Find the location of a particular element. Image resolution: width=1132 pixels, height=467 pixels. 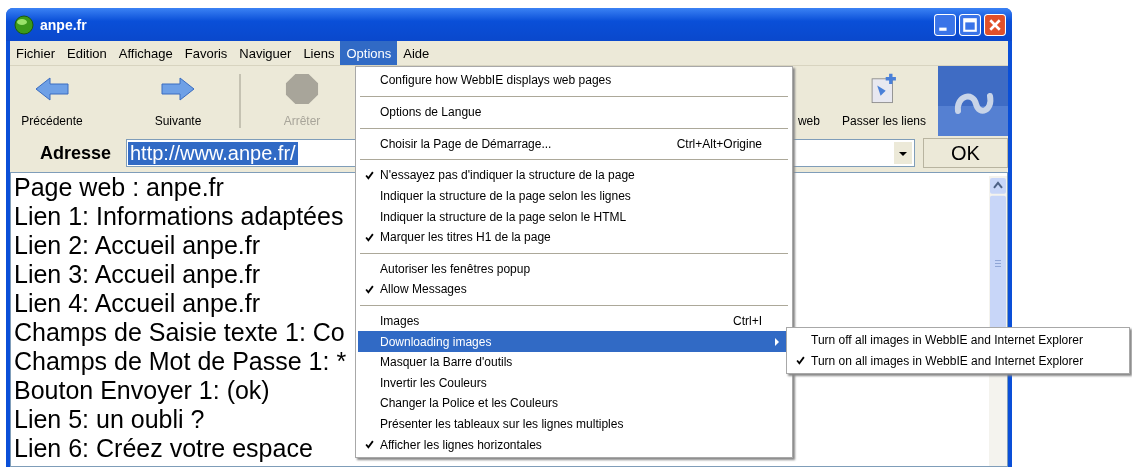

page-line: Lien 3: Accueil anpe.fr is located at coordinates (137, 274).